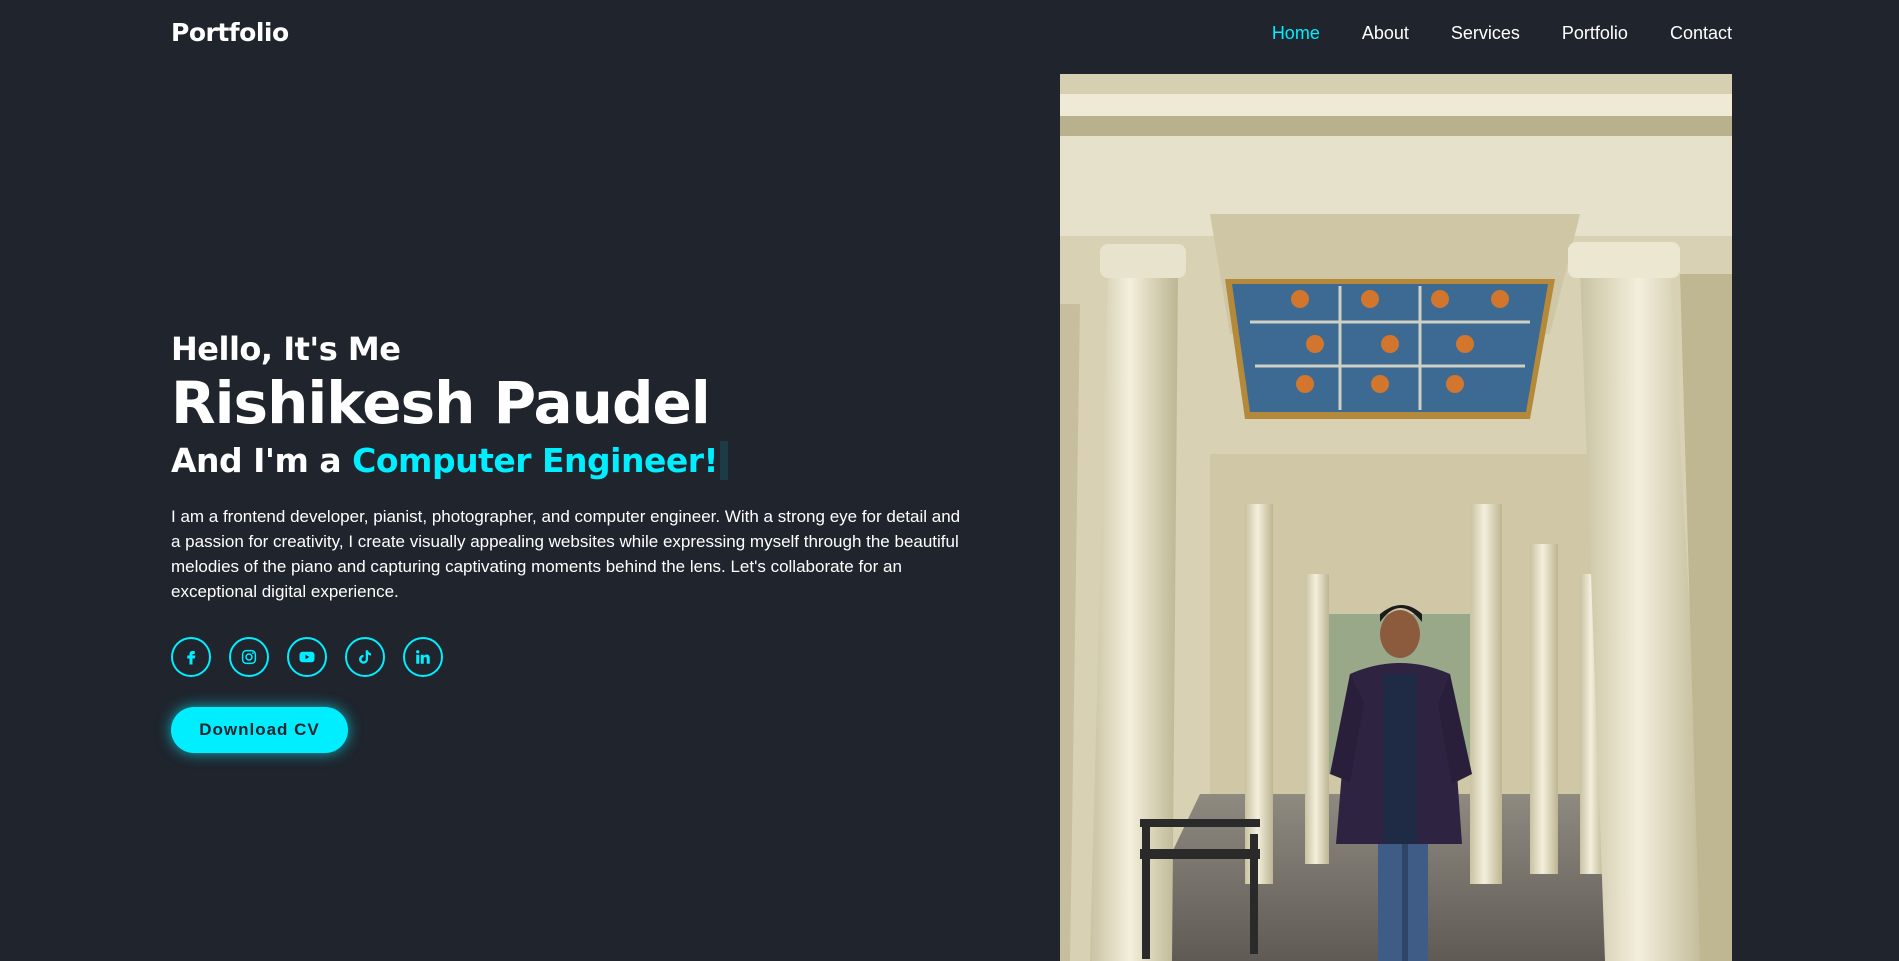 Image resolution: width=1899 pixels, height=961 pixels. I want to click on download-cv-button: Download CV, so click(259, 729).